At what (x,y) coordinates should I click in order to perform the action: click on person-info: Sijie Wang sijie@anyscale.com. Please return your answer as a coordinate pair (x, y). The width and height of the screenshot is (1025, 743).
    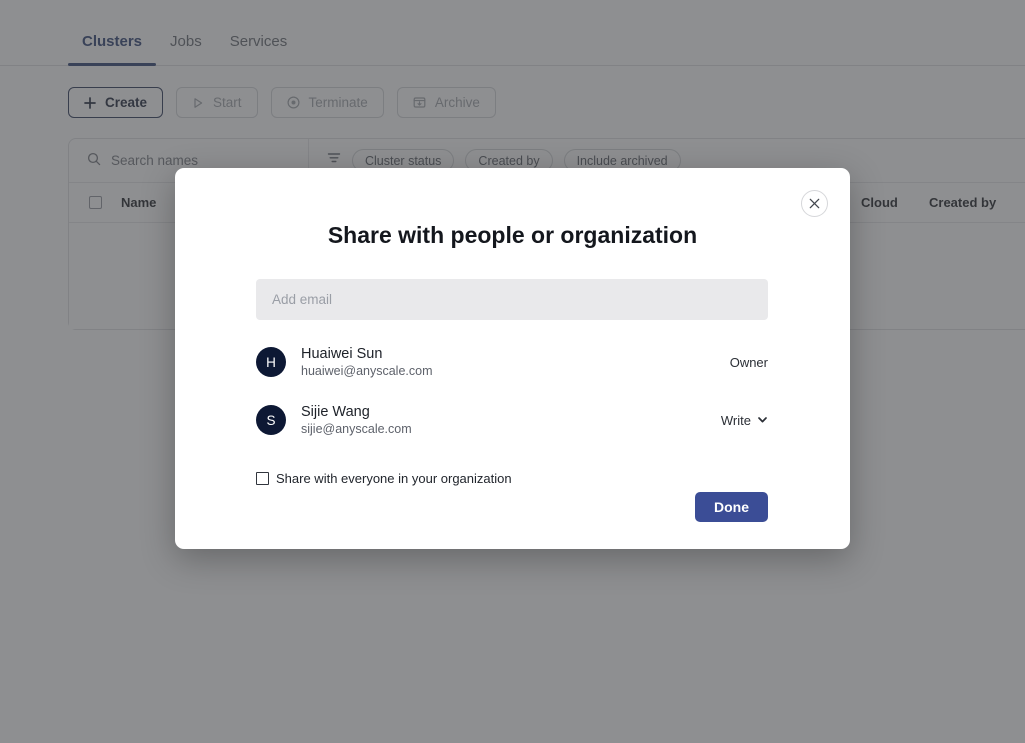
    Looking at the image, I should click on (511, 420).